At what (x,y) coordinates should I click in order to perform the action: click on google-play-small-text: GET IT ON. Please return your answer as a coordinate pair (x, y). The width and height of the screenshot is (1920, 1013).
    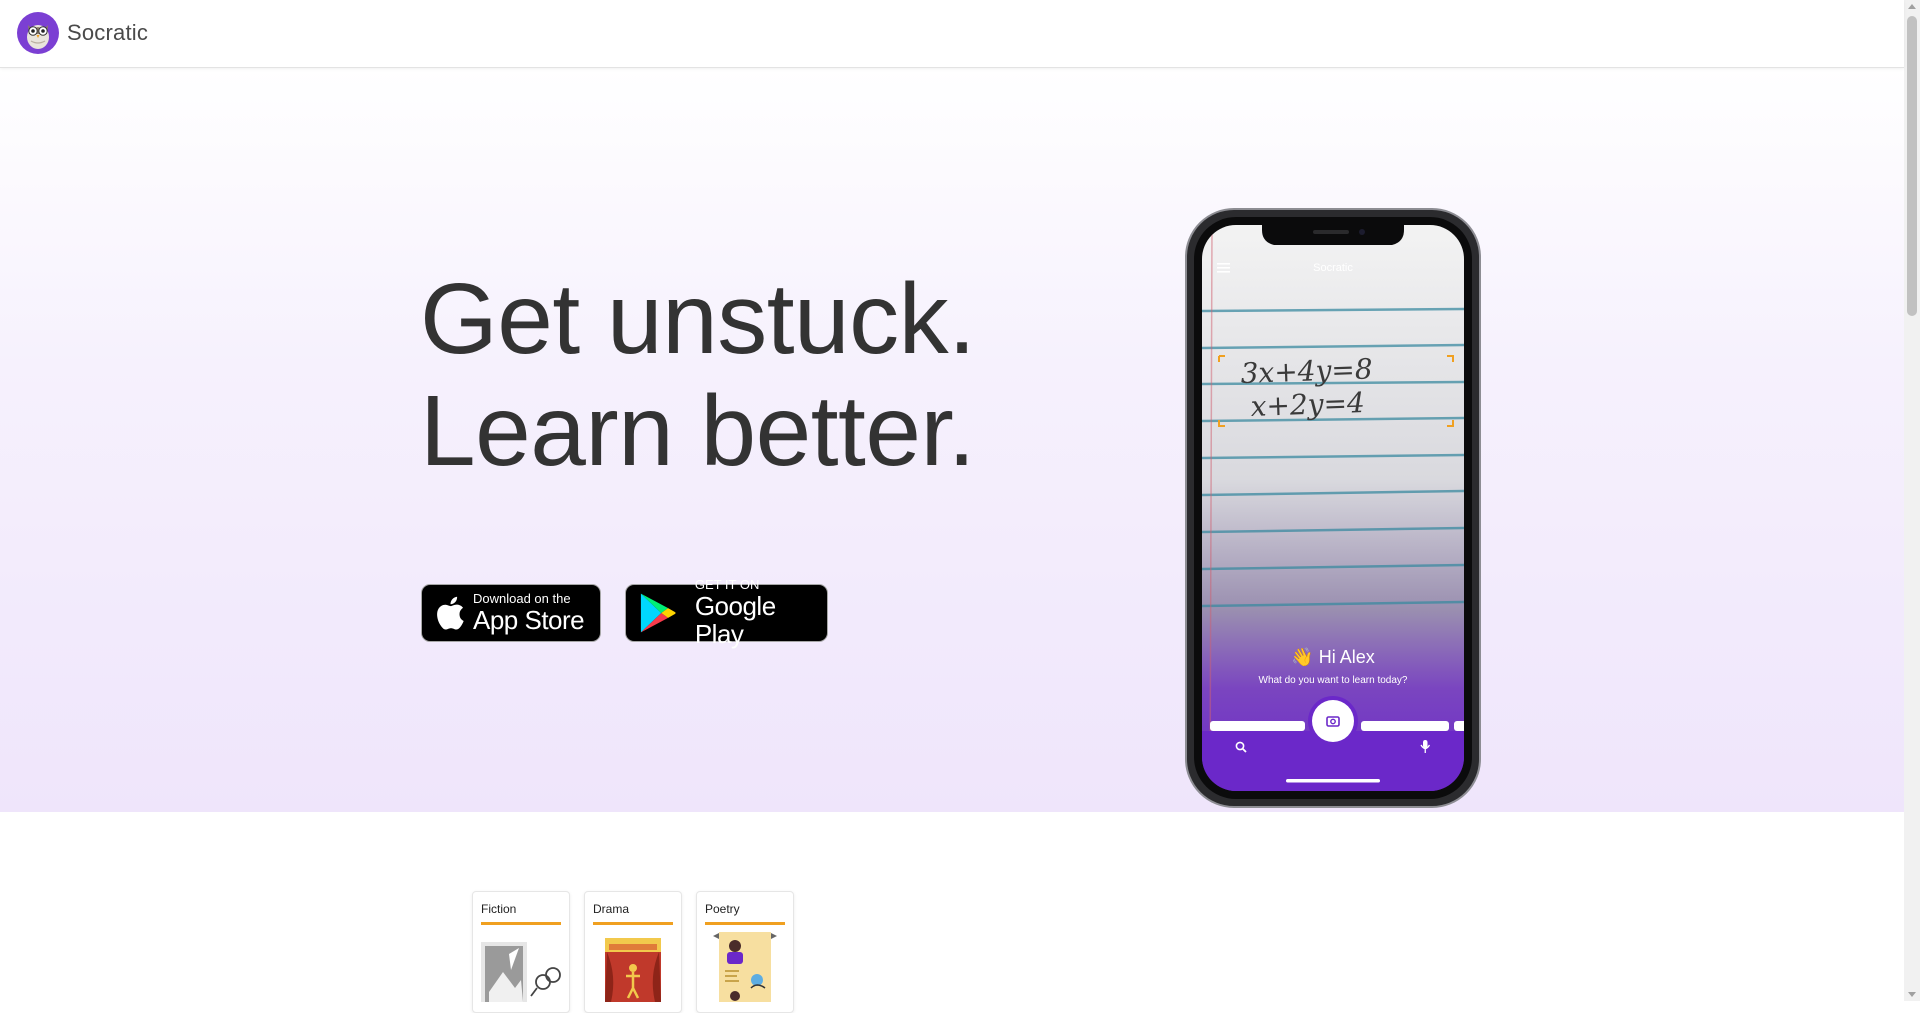
    Looking at the image, I should click on (727, 584).